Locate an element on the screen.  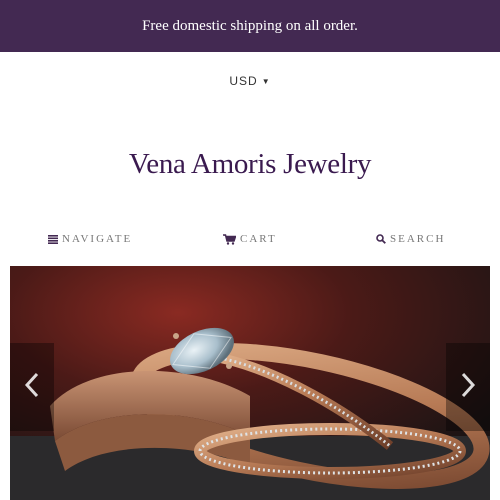
search-link: Search is located at coordinates (410, 239).